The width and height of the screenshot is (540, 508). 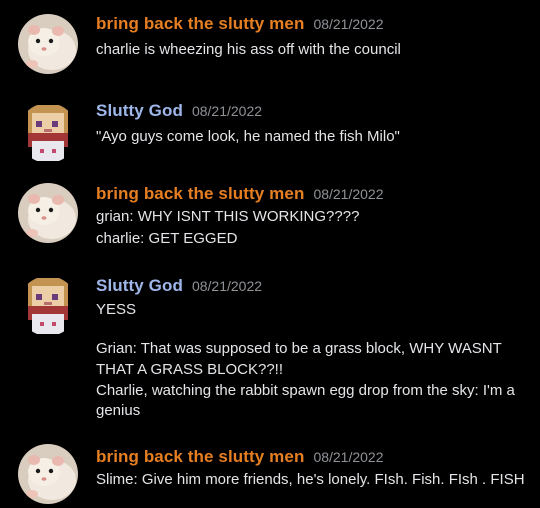 I want to click on message-text: YESS, so click(x=116, y=309).